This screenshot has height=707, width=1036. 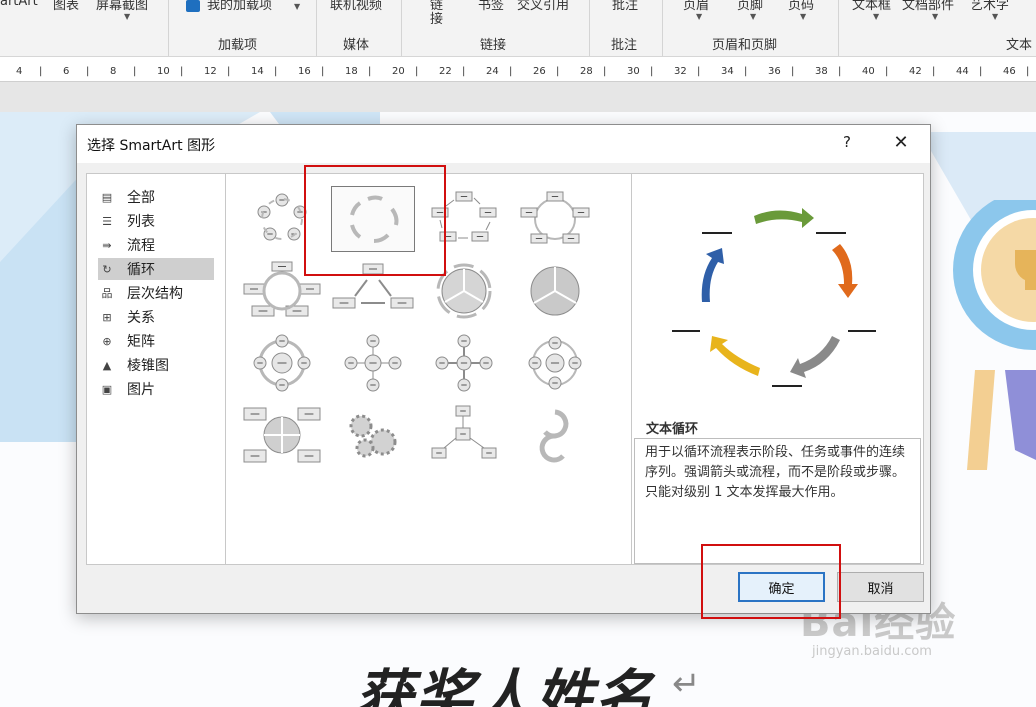 I want to click on ribbon-command: 文档部件, so click(x=928, y=6).